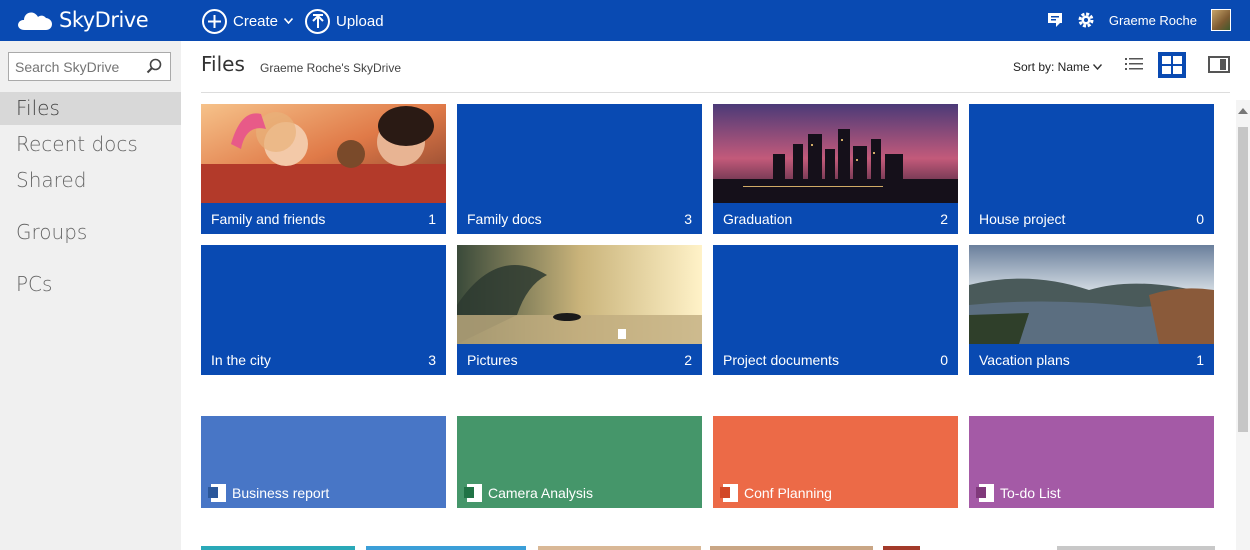 The width and height of the screenshot is (1250, 550). What do you see at coordinates (323, 462) in the screenshot?
I see `document-tile: Business report` at bounding box center [323, 462].